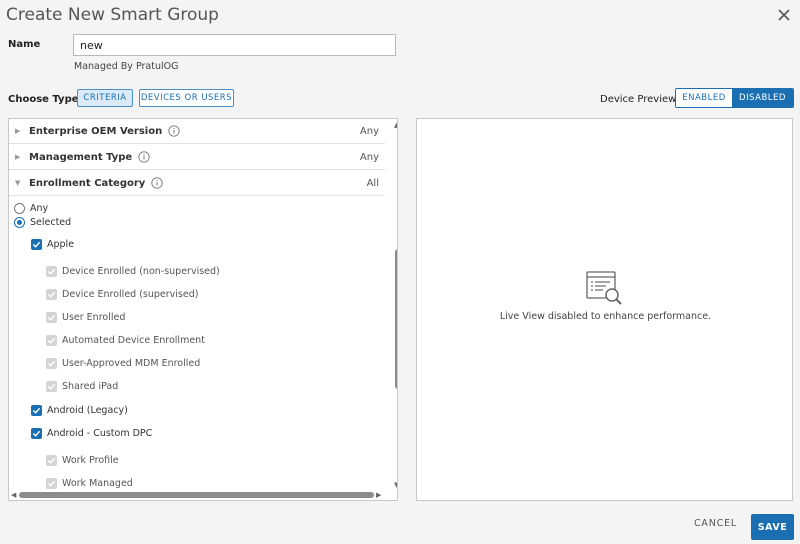 This screenshot has height=544, width=800. I want to click on checkbox-apple-child: Shared iPad, so click(82, 386).